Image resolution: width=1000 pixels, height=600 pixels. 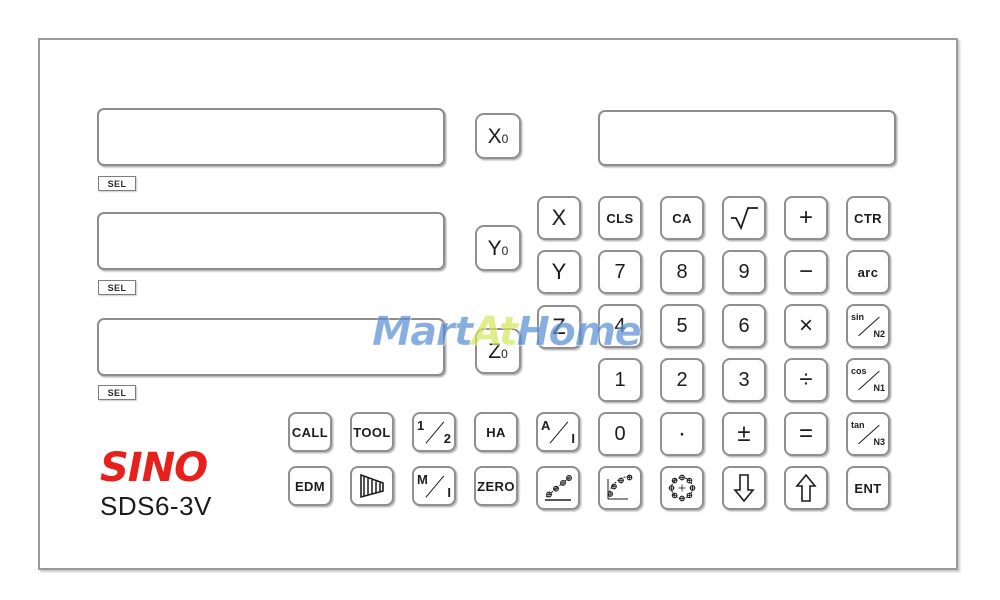 I want to click on digit-9-key: 9, so click(x=744, y=272).